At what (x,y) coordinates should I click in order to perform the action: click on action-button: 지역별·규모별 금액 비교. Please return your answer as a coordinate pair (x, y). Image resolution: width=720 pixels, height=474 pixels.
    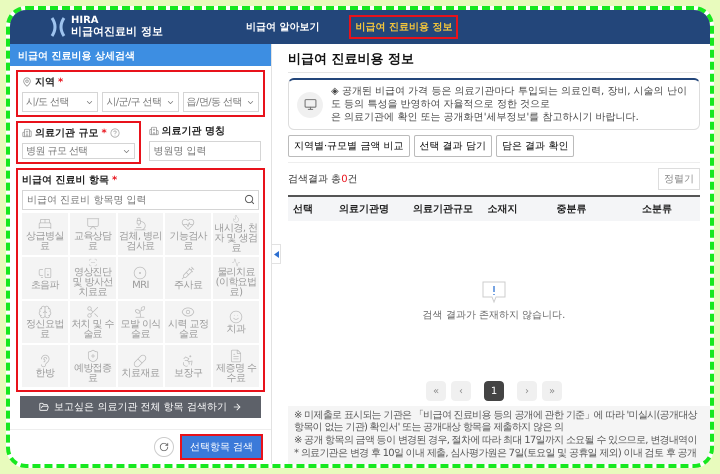
    Looking at the image, I should click on (349, 146).